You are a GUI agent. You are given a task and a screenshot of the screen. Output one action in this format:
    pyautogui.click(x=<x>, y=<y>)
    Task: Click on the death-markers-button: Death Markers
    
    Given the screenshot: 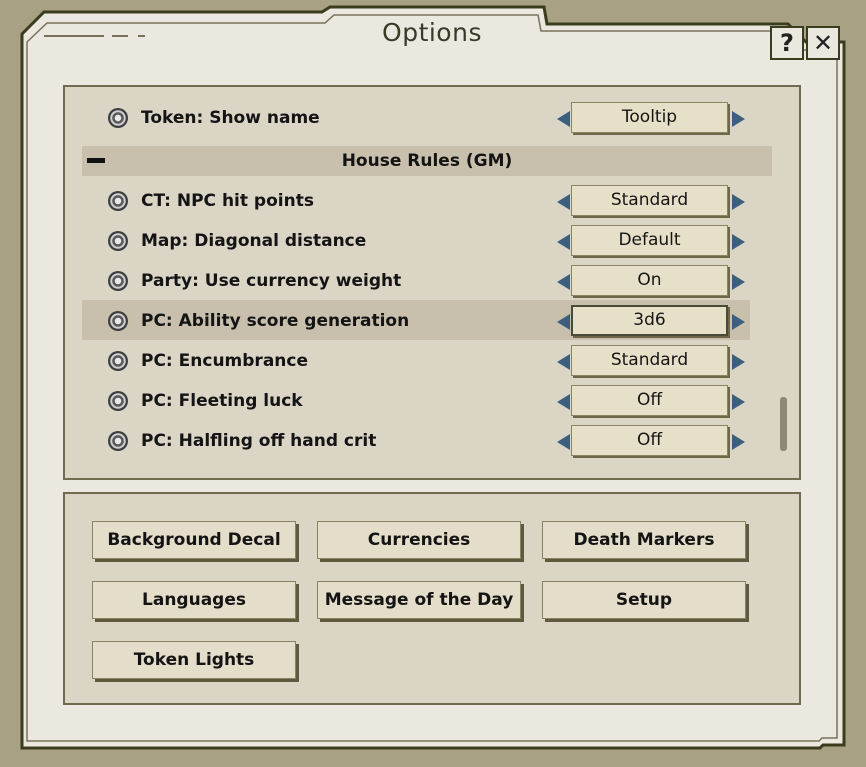 What is the action you would take?
    pyautogui.click(x=644, y=540)
    